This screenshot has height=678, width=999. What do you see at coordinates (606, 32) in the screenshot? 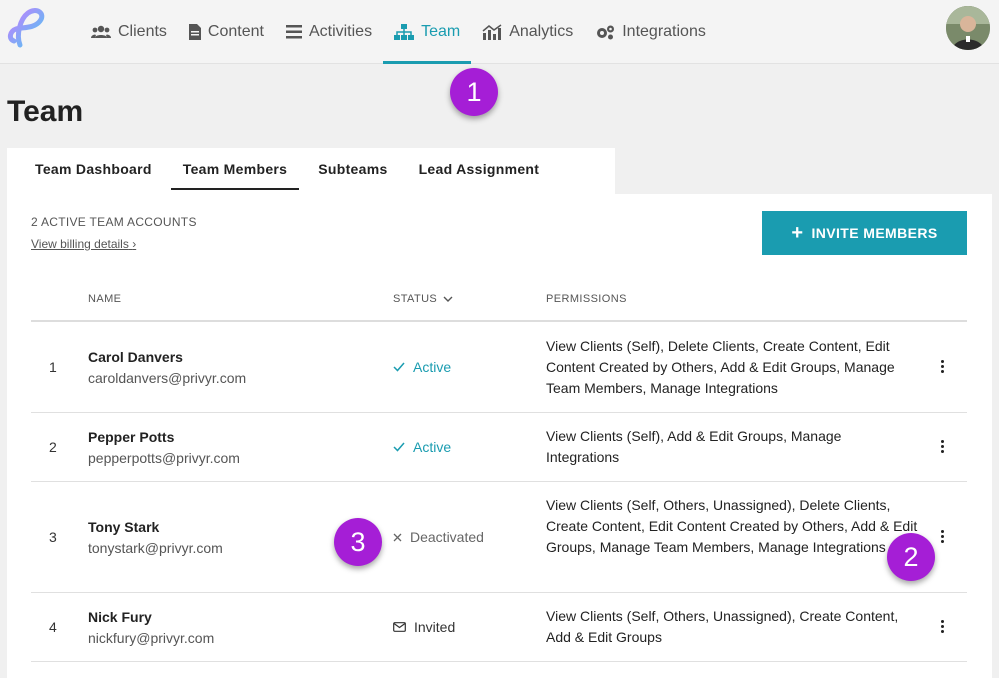
I see `gears-icon` at bounding box center [606, 32].